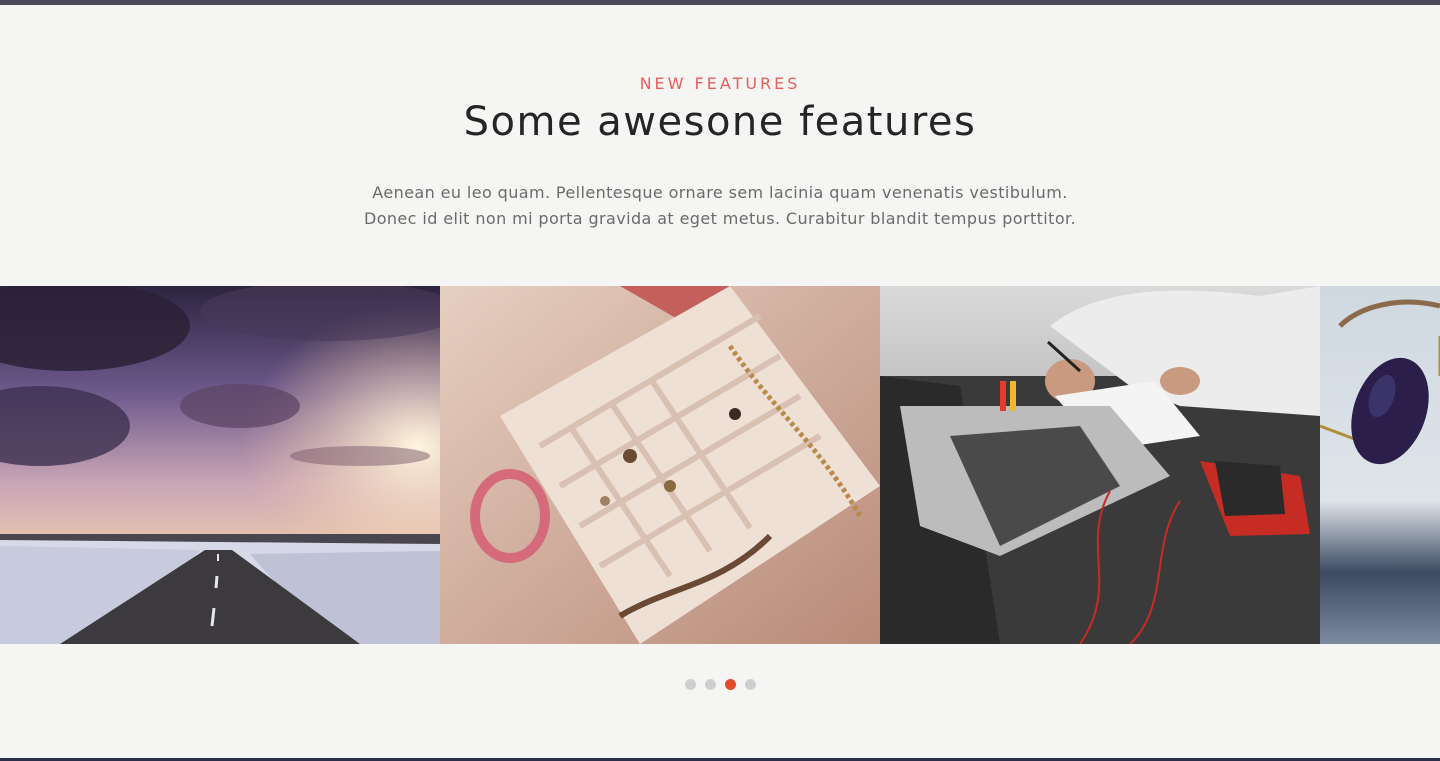 The width and height of the screenshot is (1440, 761). I want to click on carousel-dot-3-active, so click(730, 684).